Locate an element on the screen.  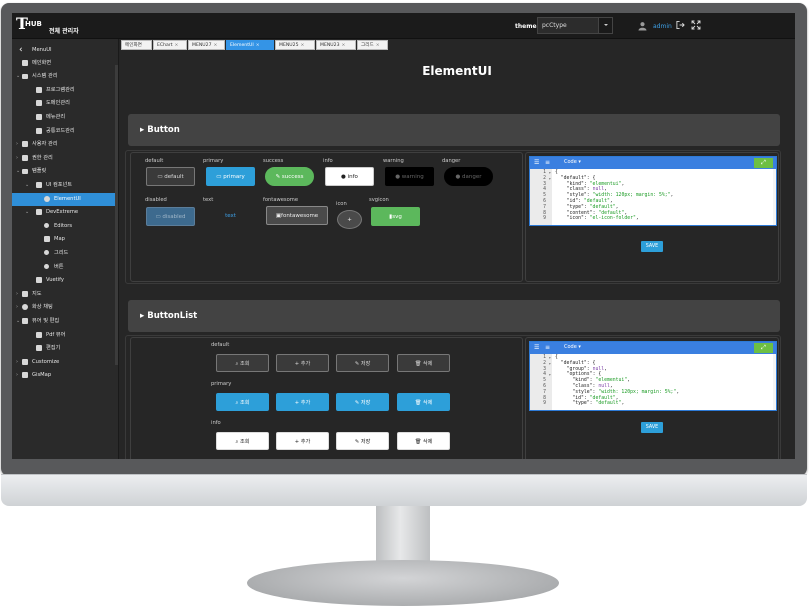
tab-item: ElementUI × is located at coordinates (250, 45).